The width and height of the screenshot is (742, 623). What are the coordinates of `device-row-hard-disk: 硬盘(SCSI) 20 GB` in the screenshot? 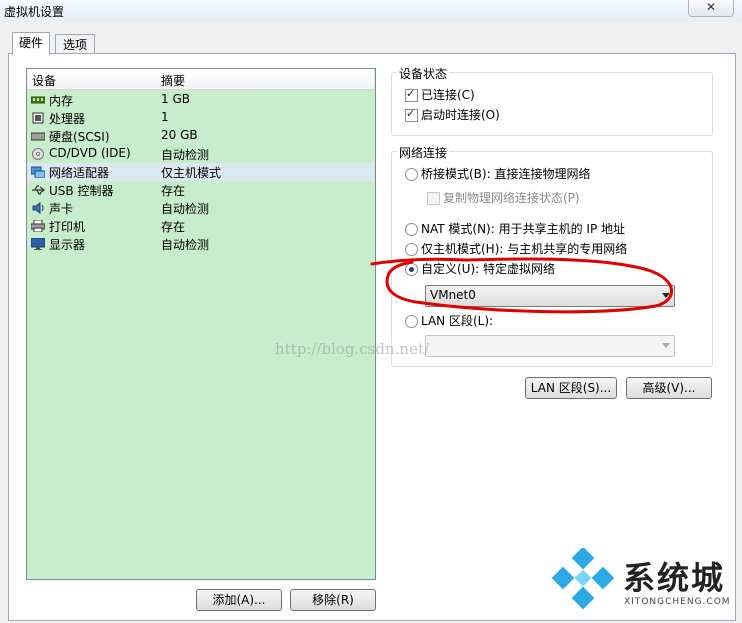 It's located at (200, 136).